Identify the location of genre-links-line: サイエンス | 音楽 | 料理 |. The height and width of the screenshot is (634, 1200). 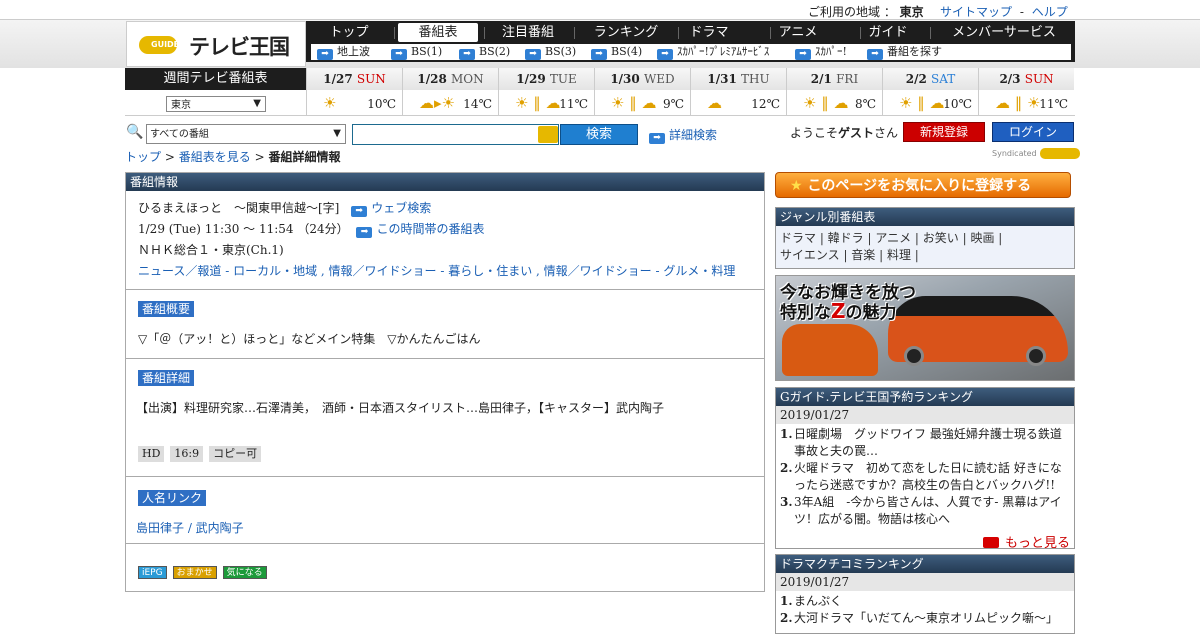
(925, 255).